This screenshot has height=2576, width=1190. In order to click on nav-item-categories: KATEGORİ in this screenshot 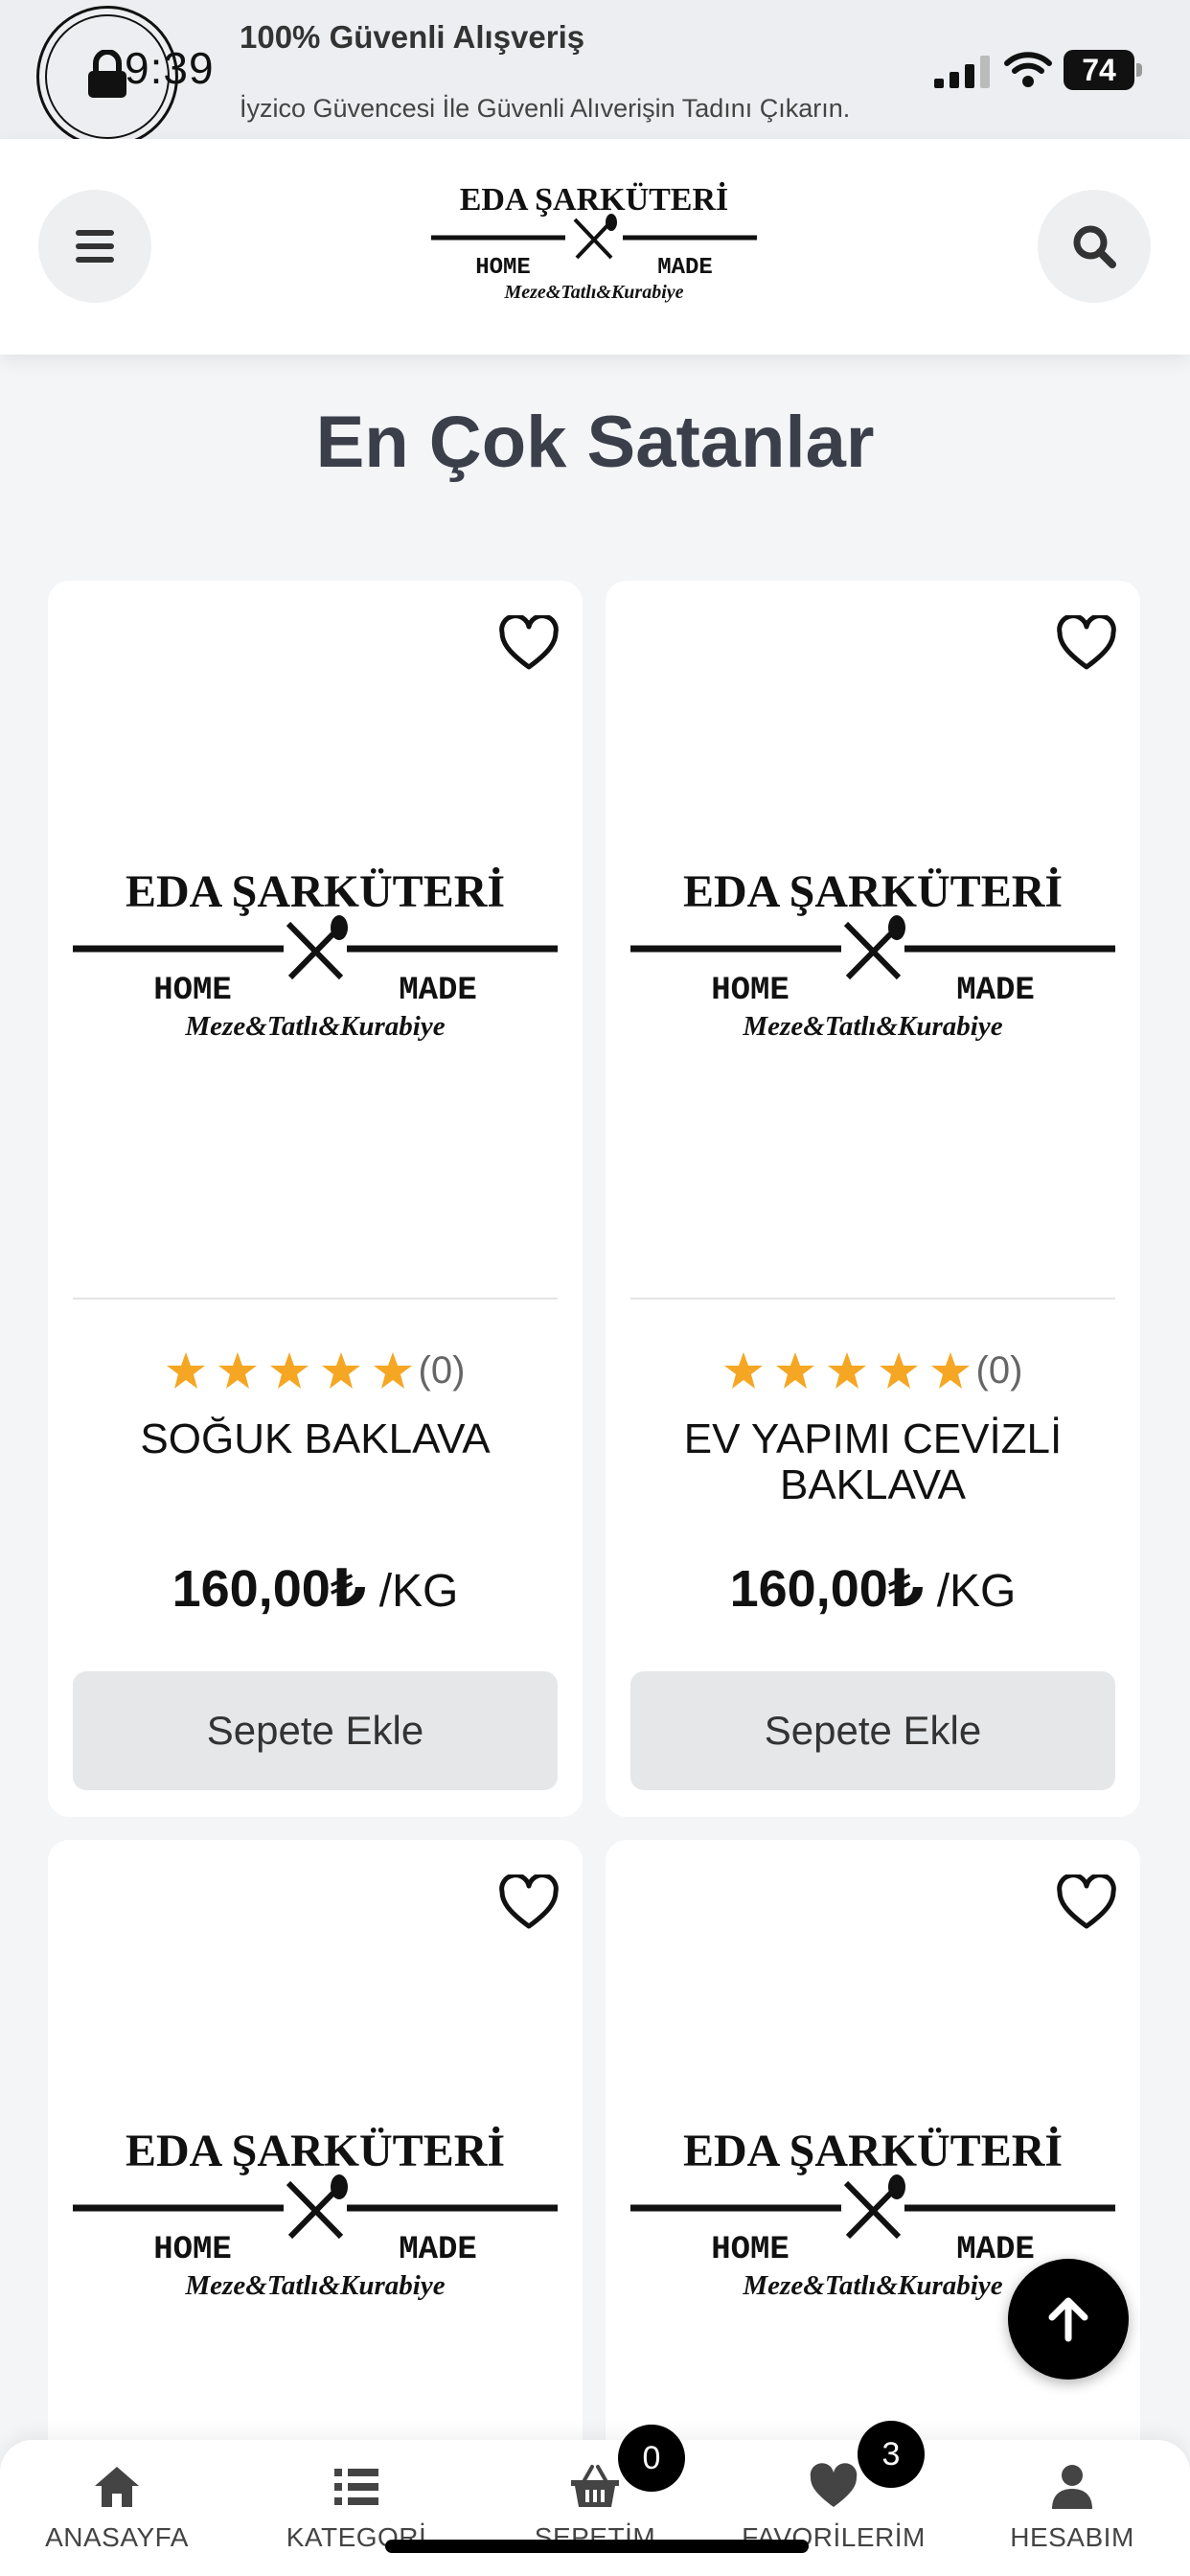, I will do `click(356, 2508)`.